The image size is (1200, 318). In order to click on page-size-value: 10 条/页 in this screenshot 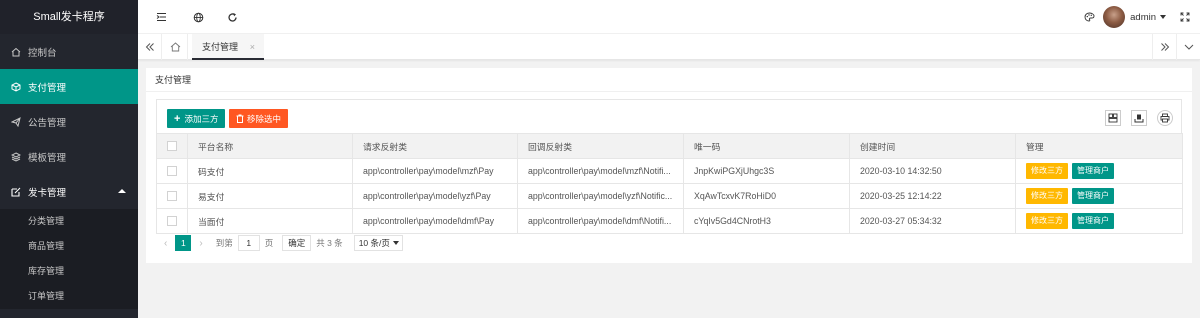, I will do `click(374, 243)`.